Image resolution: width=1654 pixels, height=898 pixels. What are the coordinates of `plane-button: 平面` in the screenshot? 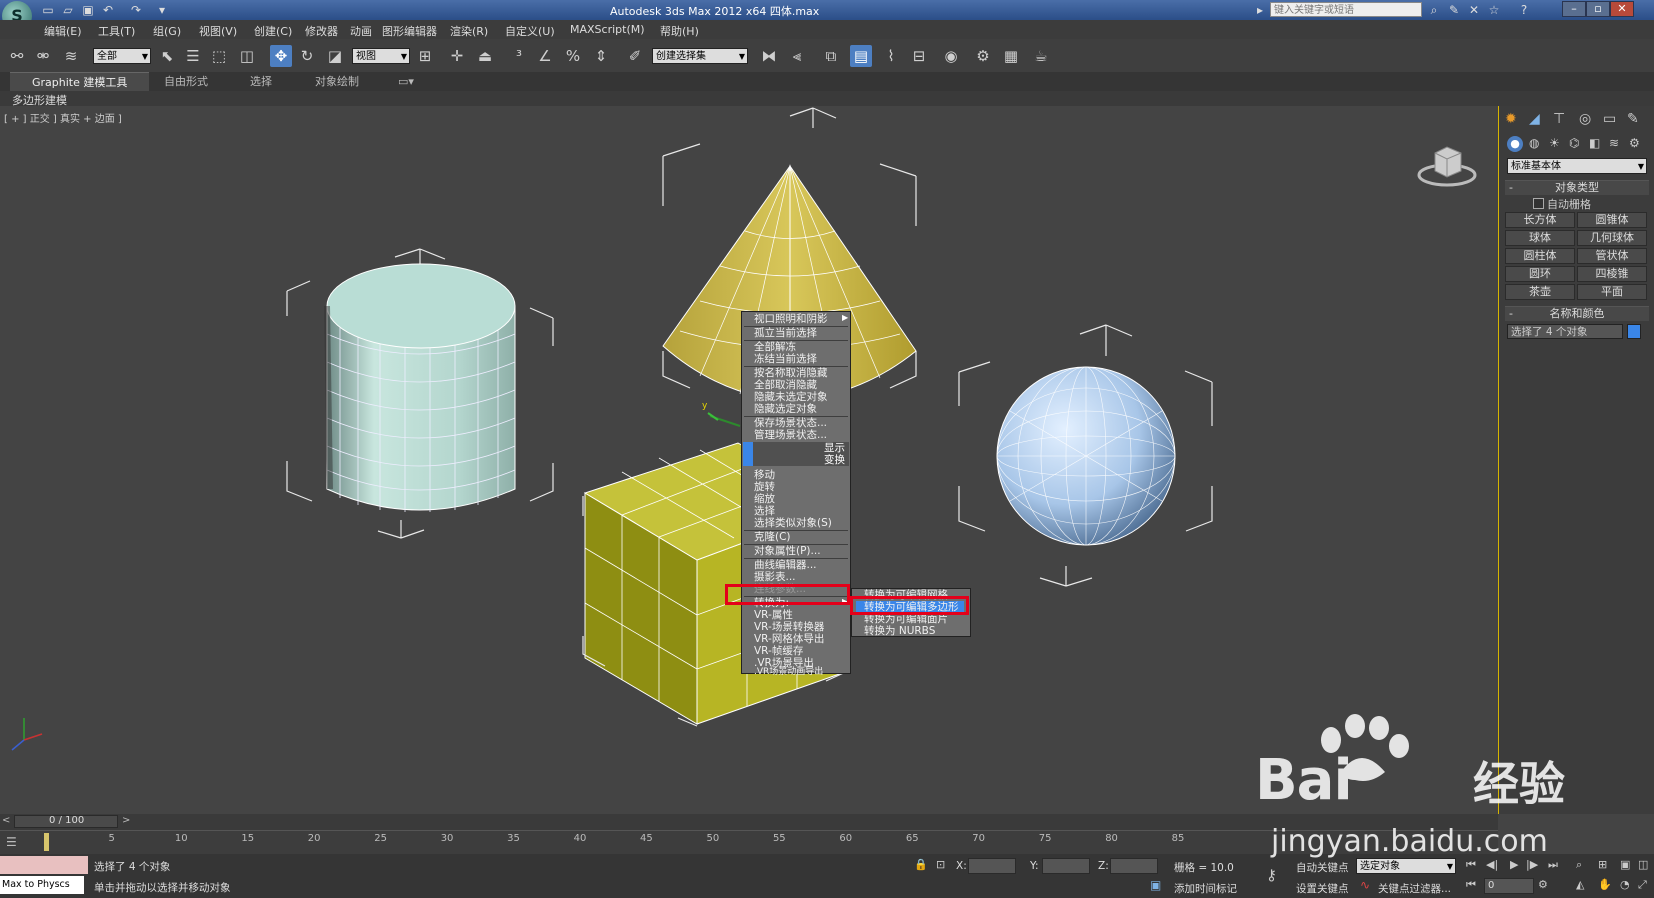 It's located at (1612, 292).